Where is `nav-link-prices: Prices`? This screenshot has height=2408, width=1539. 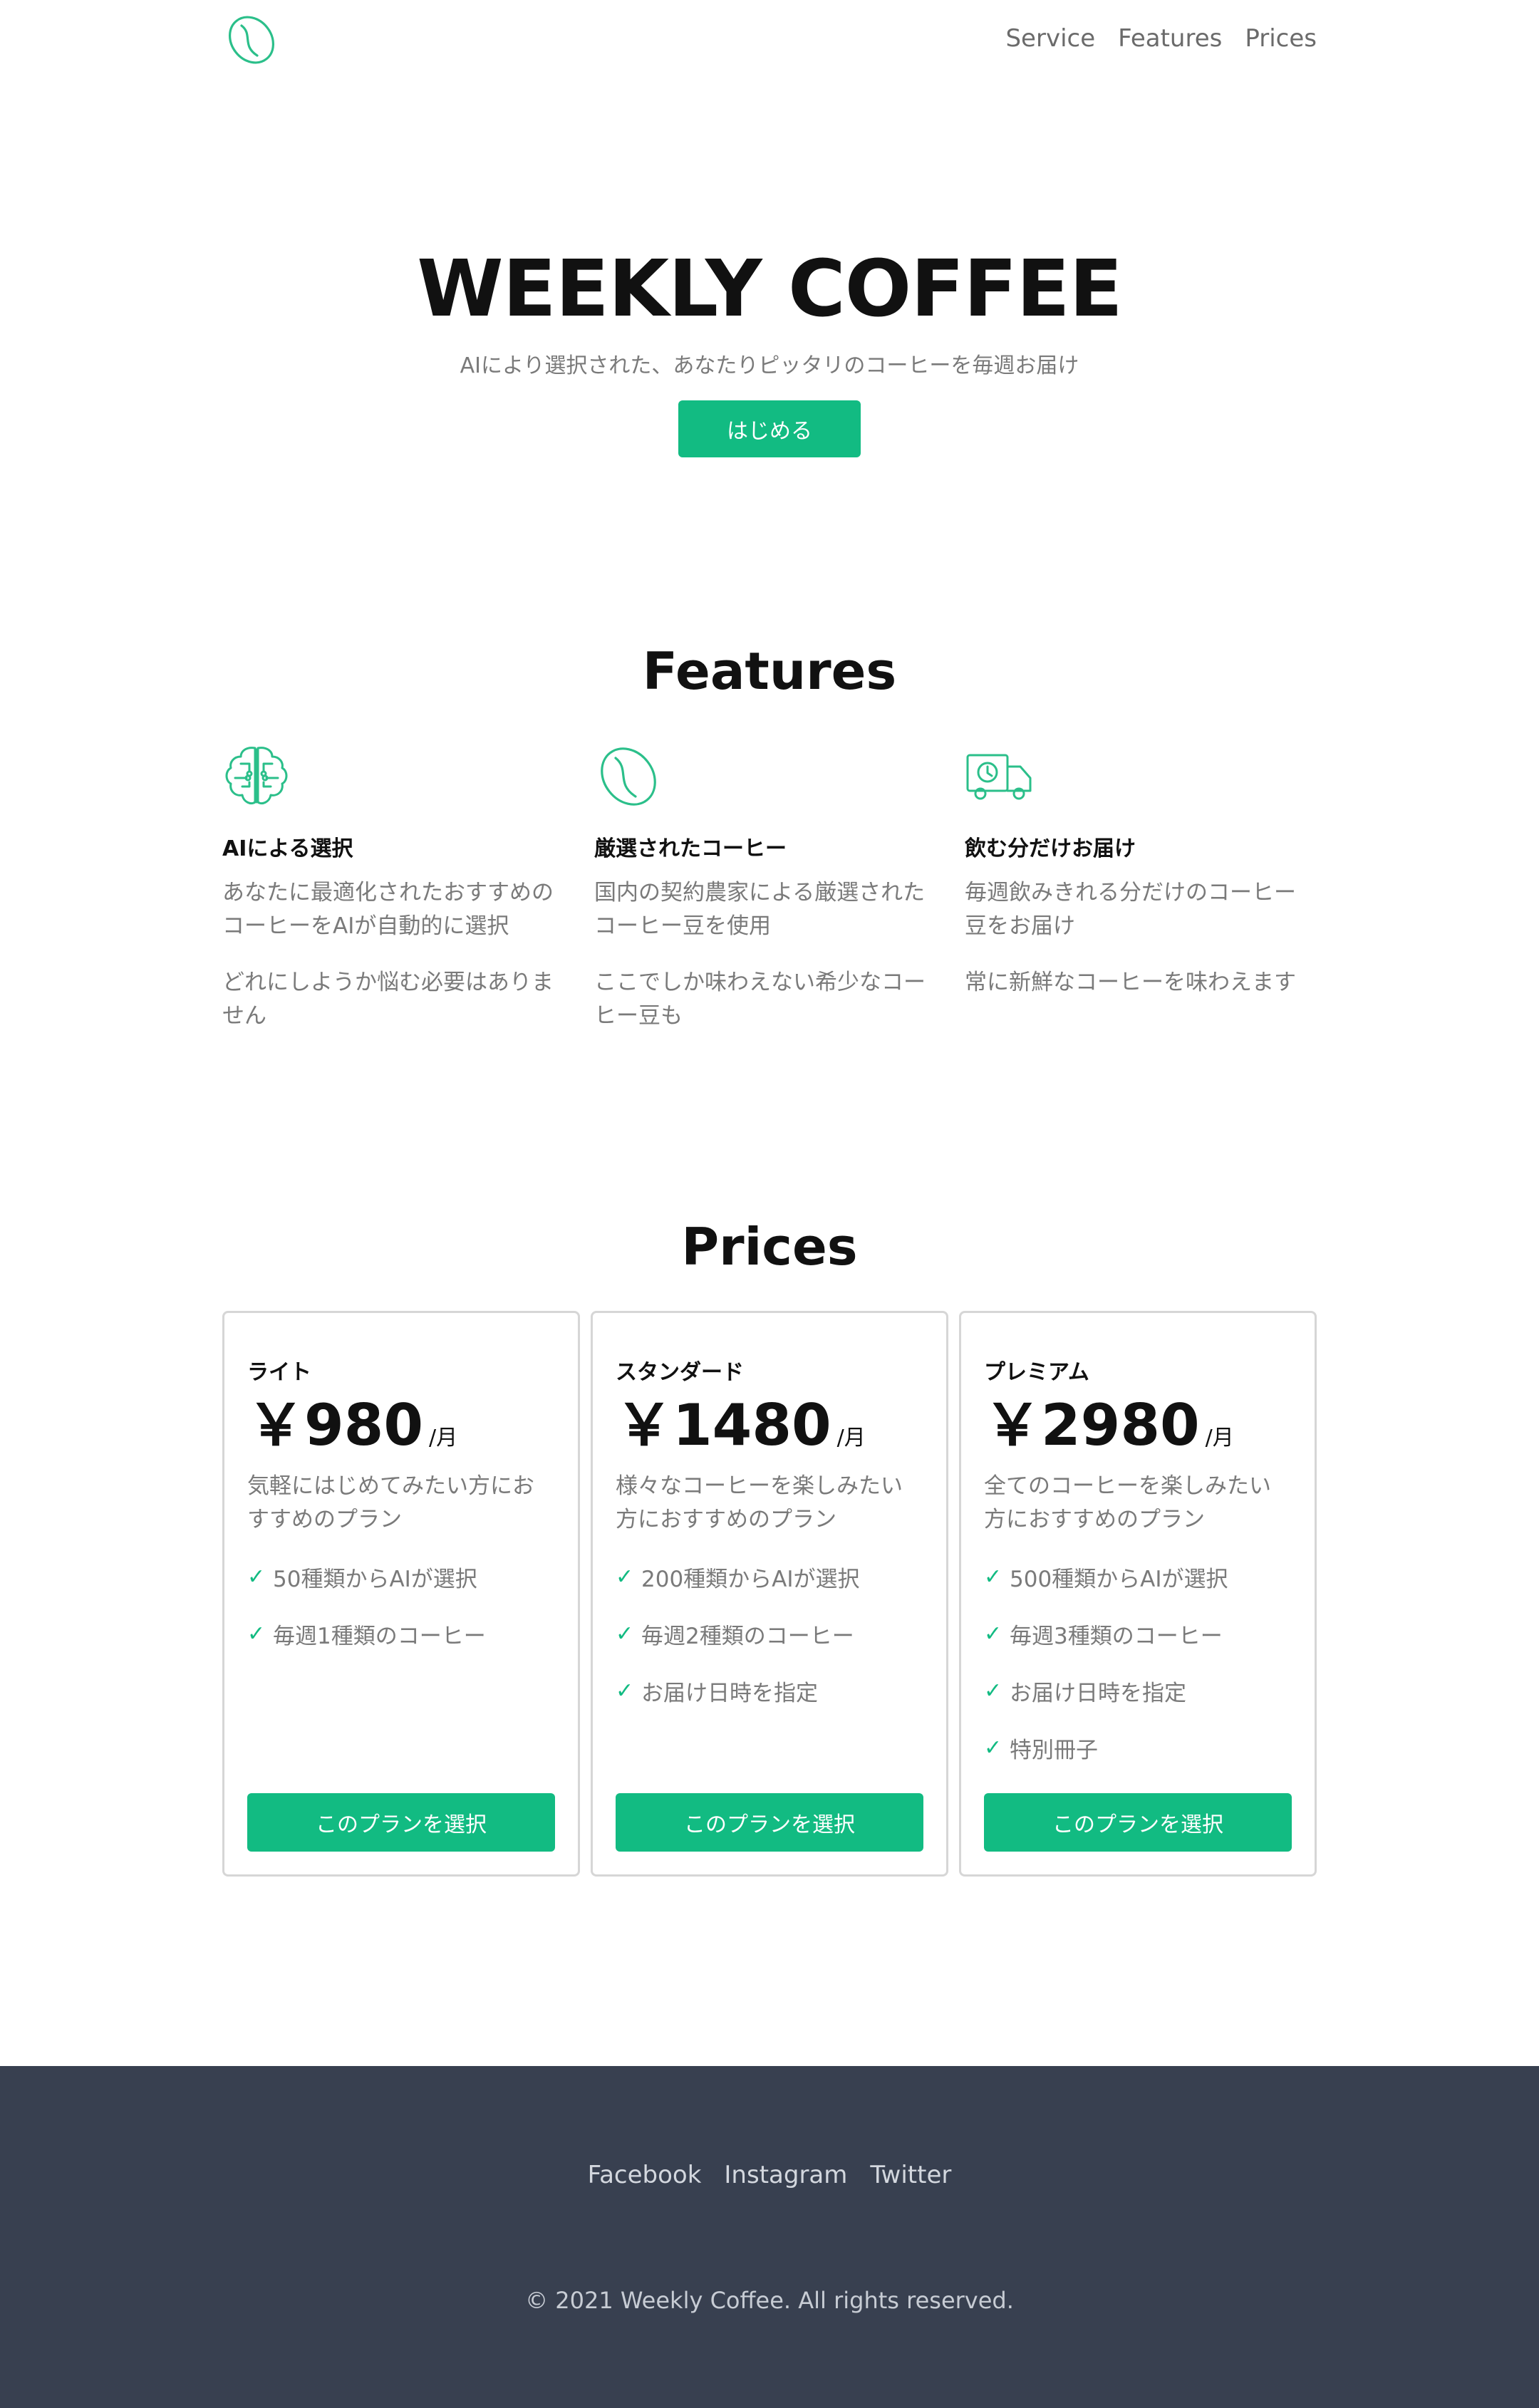 nav-link-prices: Prices is located at coordinates (1281, 38).